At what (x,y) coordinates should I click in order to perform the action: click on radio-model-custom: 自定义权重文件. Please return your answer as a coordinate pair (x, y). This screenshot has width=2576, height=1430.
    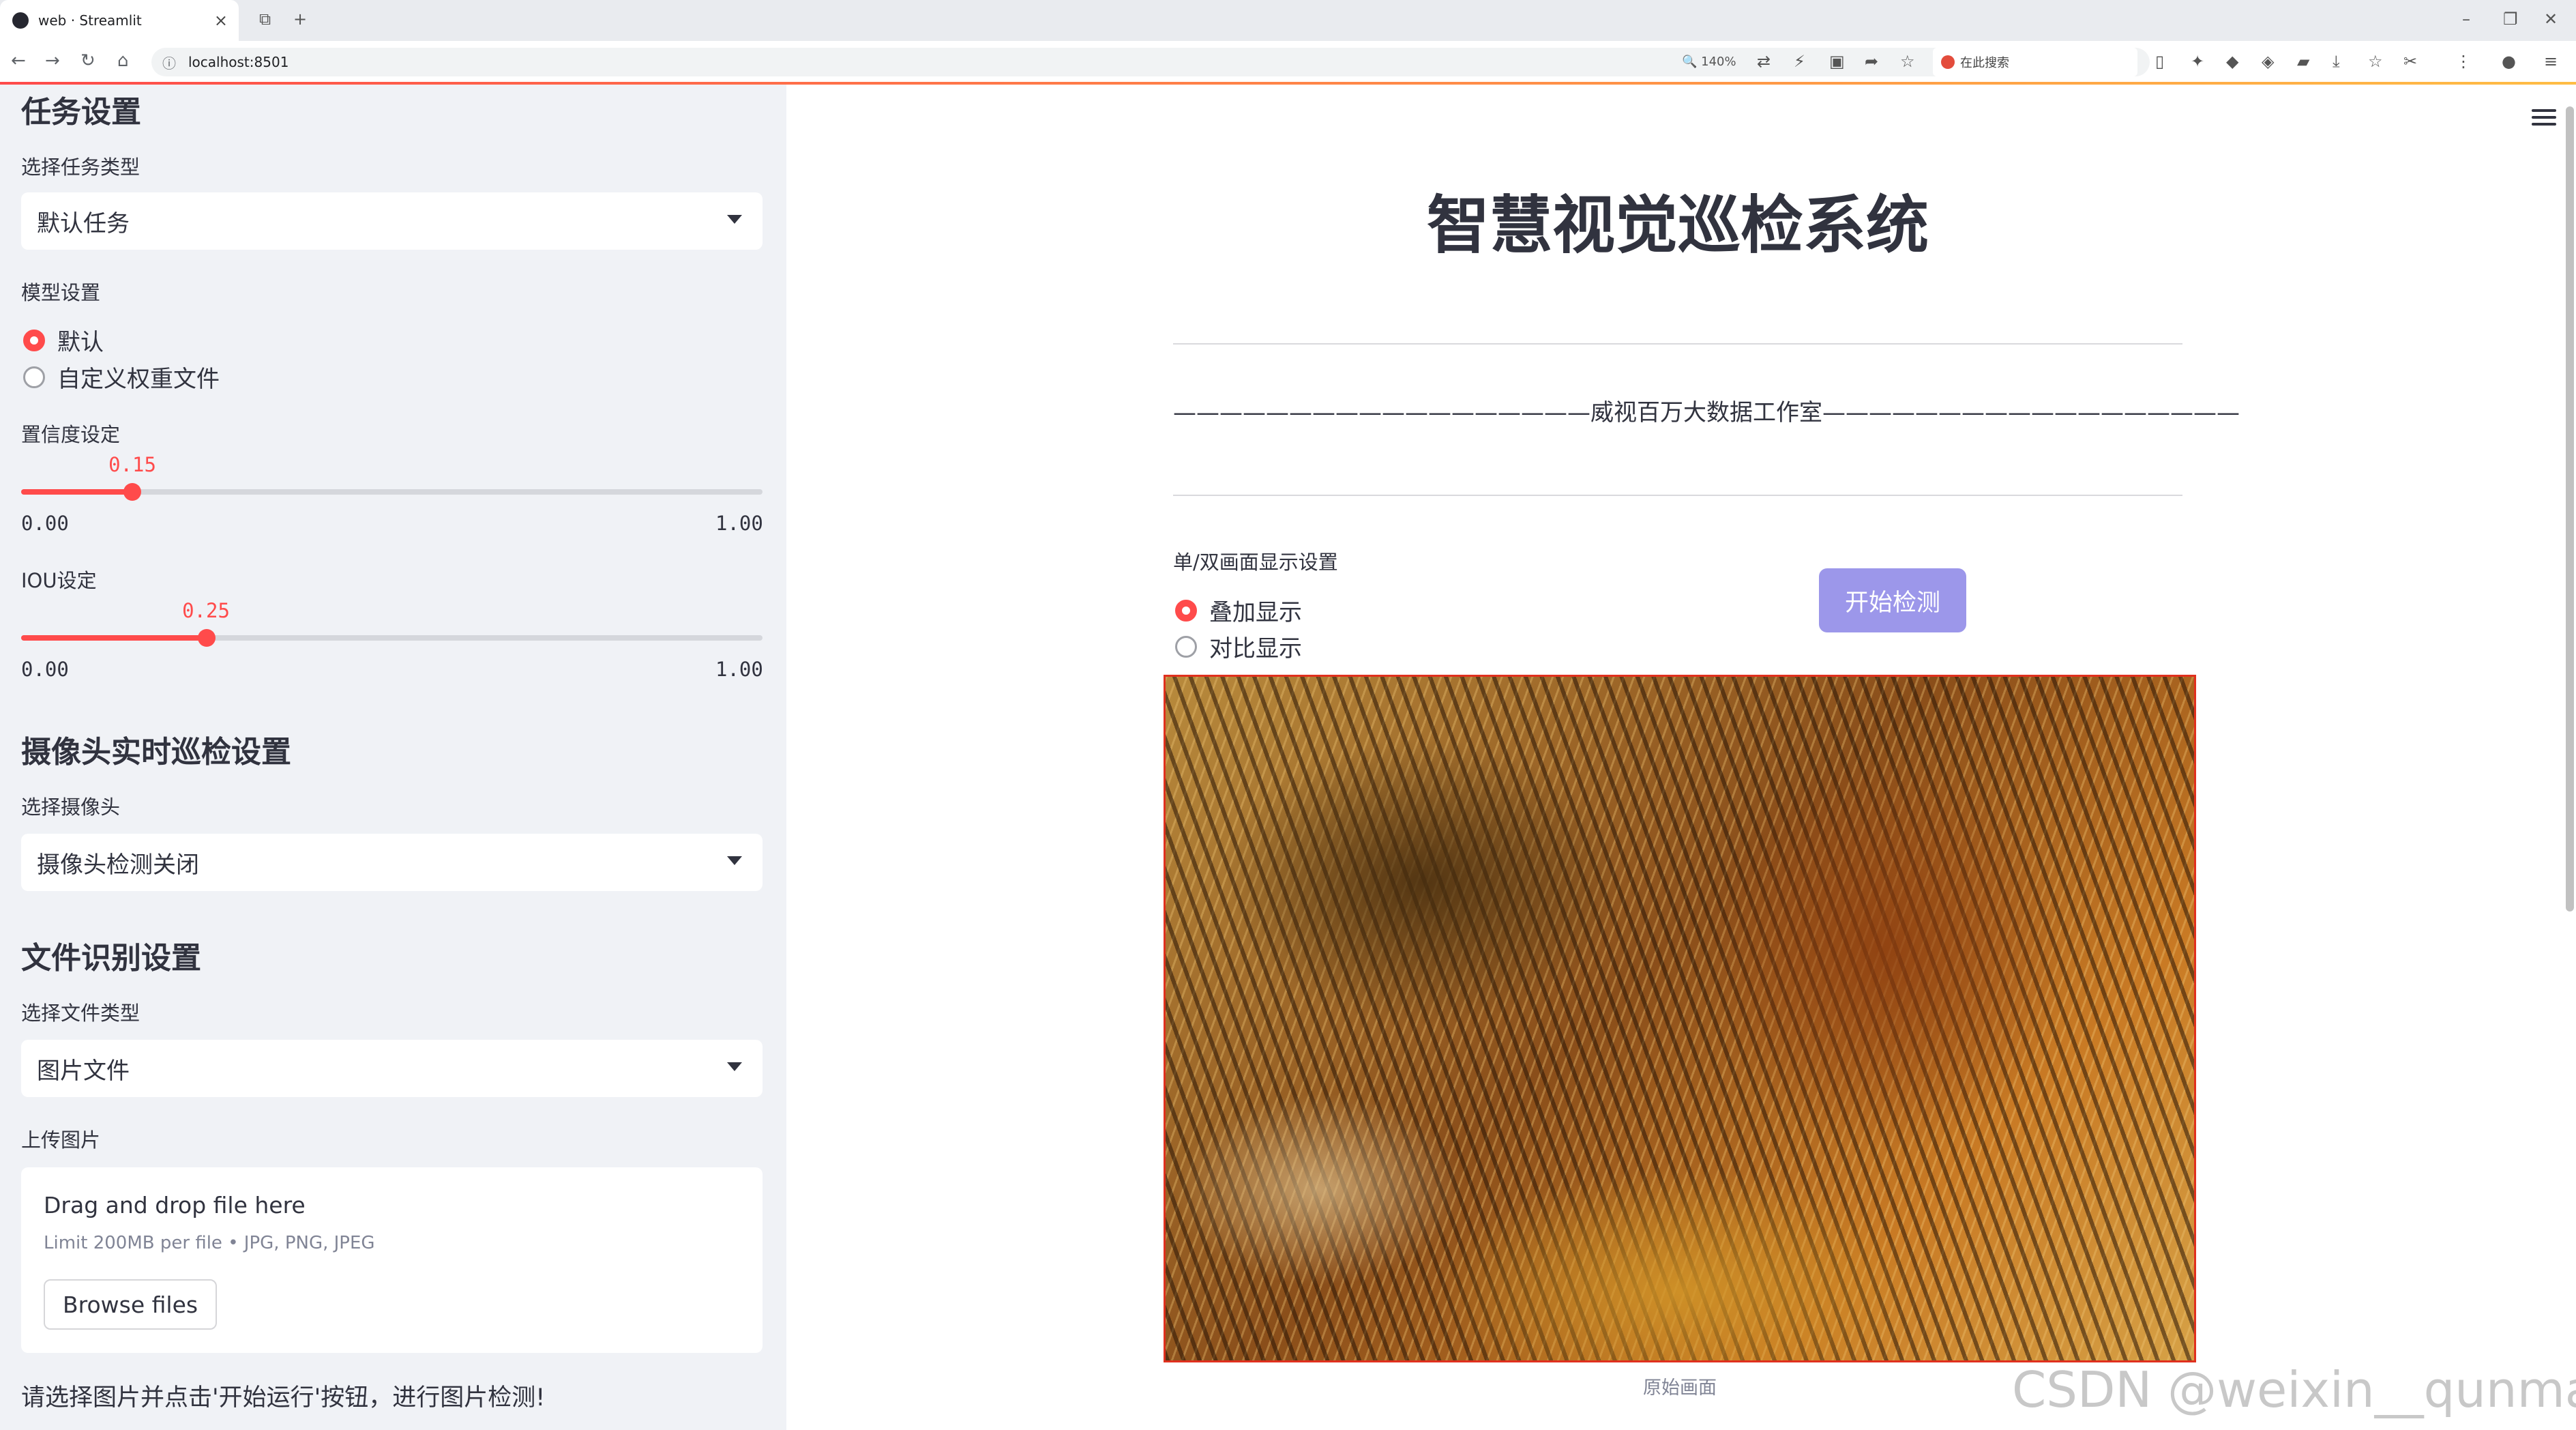
    Looking at the image, I should click on (121, 377).